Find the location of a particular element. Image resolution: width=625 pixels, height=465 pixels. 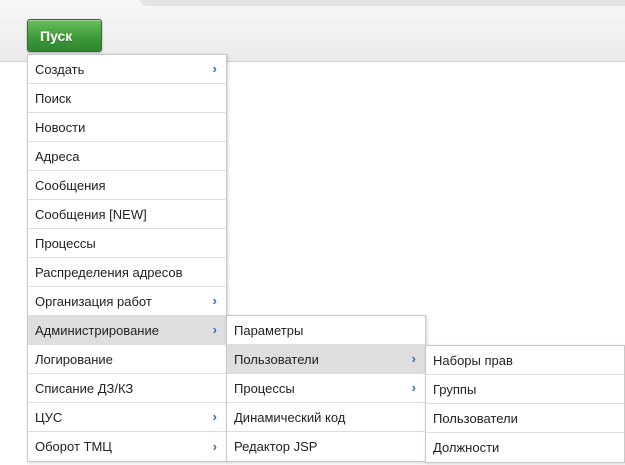

menu-item-label: Параметры is located at coordinates (269, 330).